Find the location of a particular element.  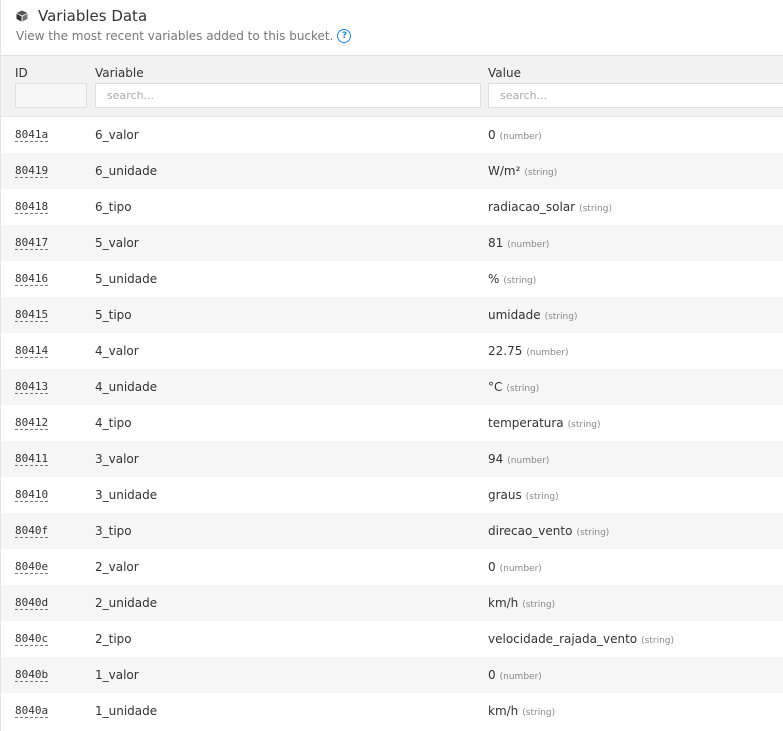

row-value-cell: temperatura (string) is located at coordinates (544, 423).